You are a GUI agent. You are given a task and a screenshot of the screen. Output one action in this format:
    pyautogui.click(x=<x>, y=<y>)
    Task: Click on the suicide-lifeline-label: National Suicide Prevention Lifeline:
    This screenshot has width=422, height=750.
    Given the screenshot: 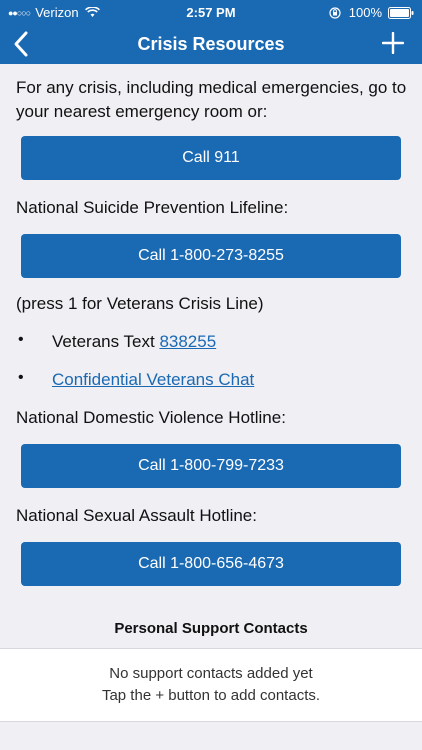 What is the action you would take?
    pyautogui.click(x=152, y=207)
    